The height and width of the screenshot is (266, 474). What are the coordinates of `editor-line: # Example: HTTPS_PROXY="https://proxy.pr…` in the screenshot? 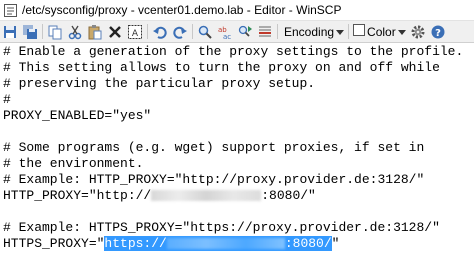 It's located at (221, 227).